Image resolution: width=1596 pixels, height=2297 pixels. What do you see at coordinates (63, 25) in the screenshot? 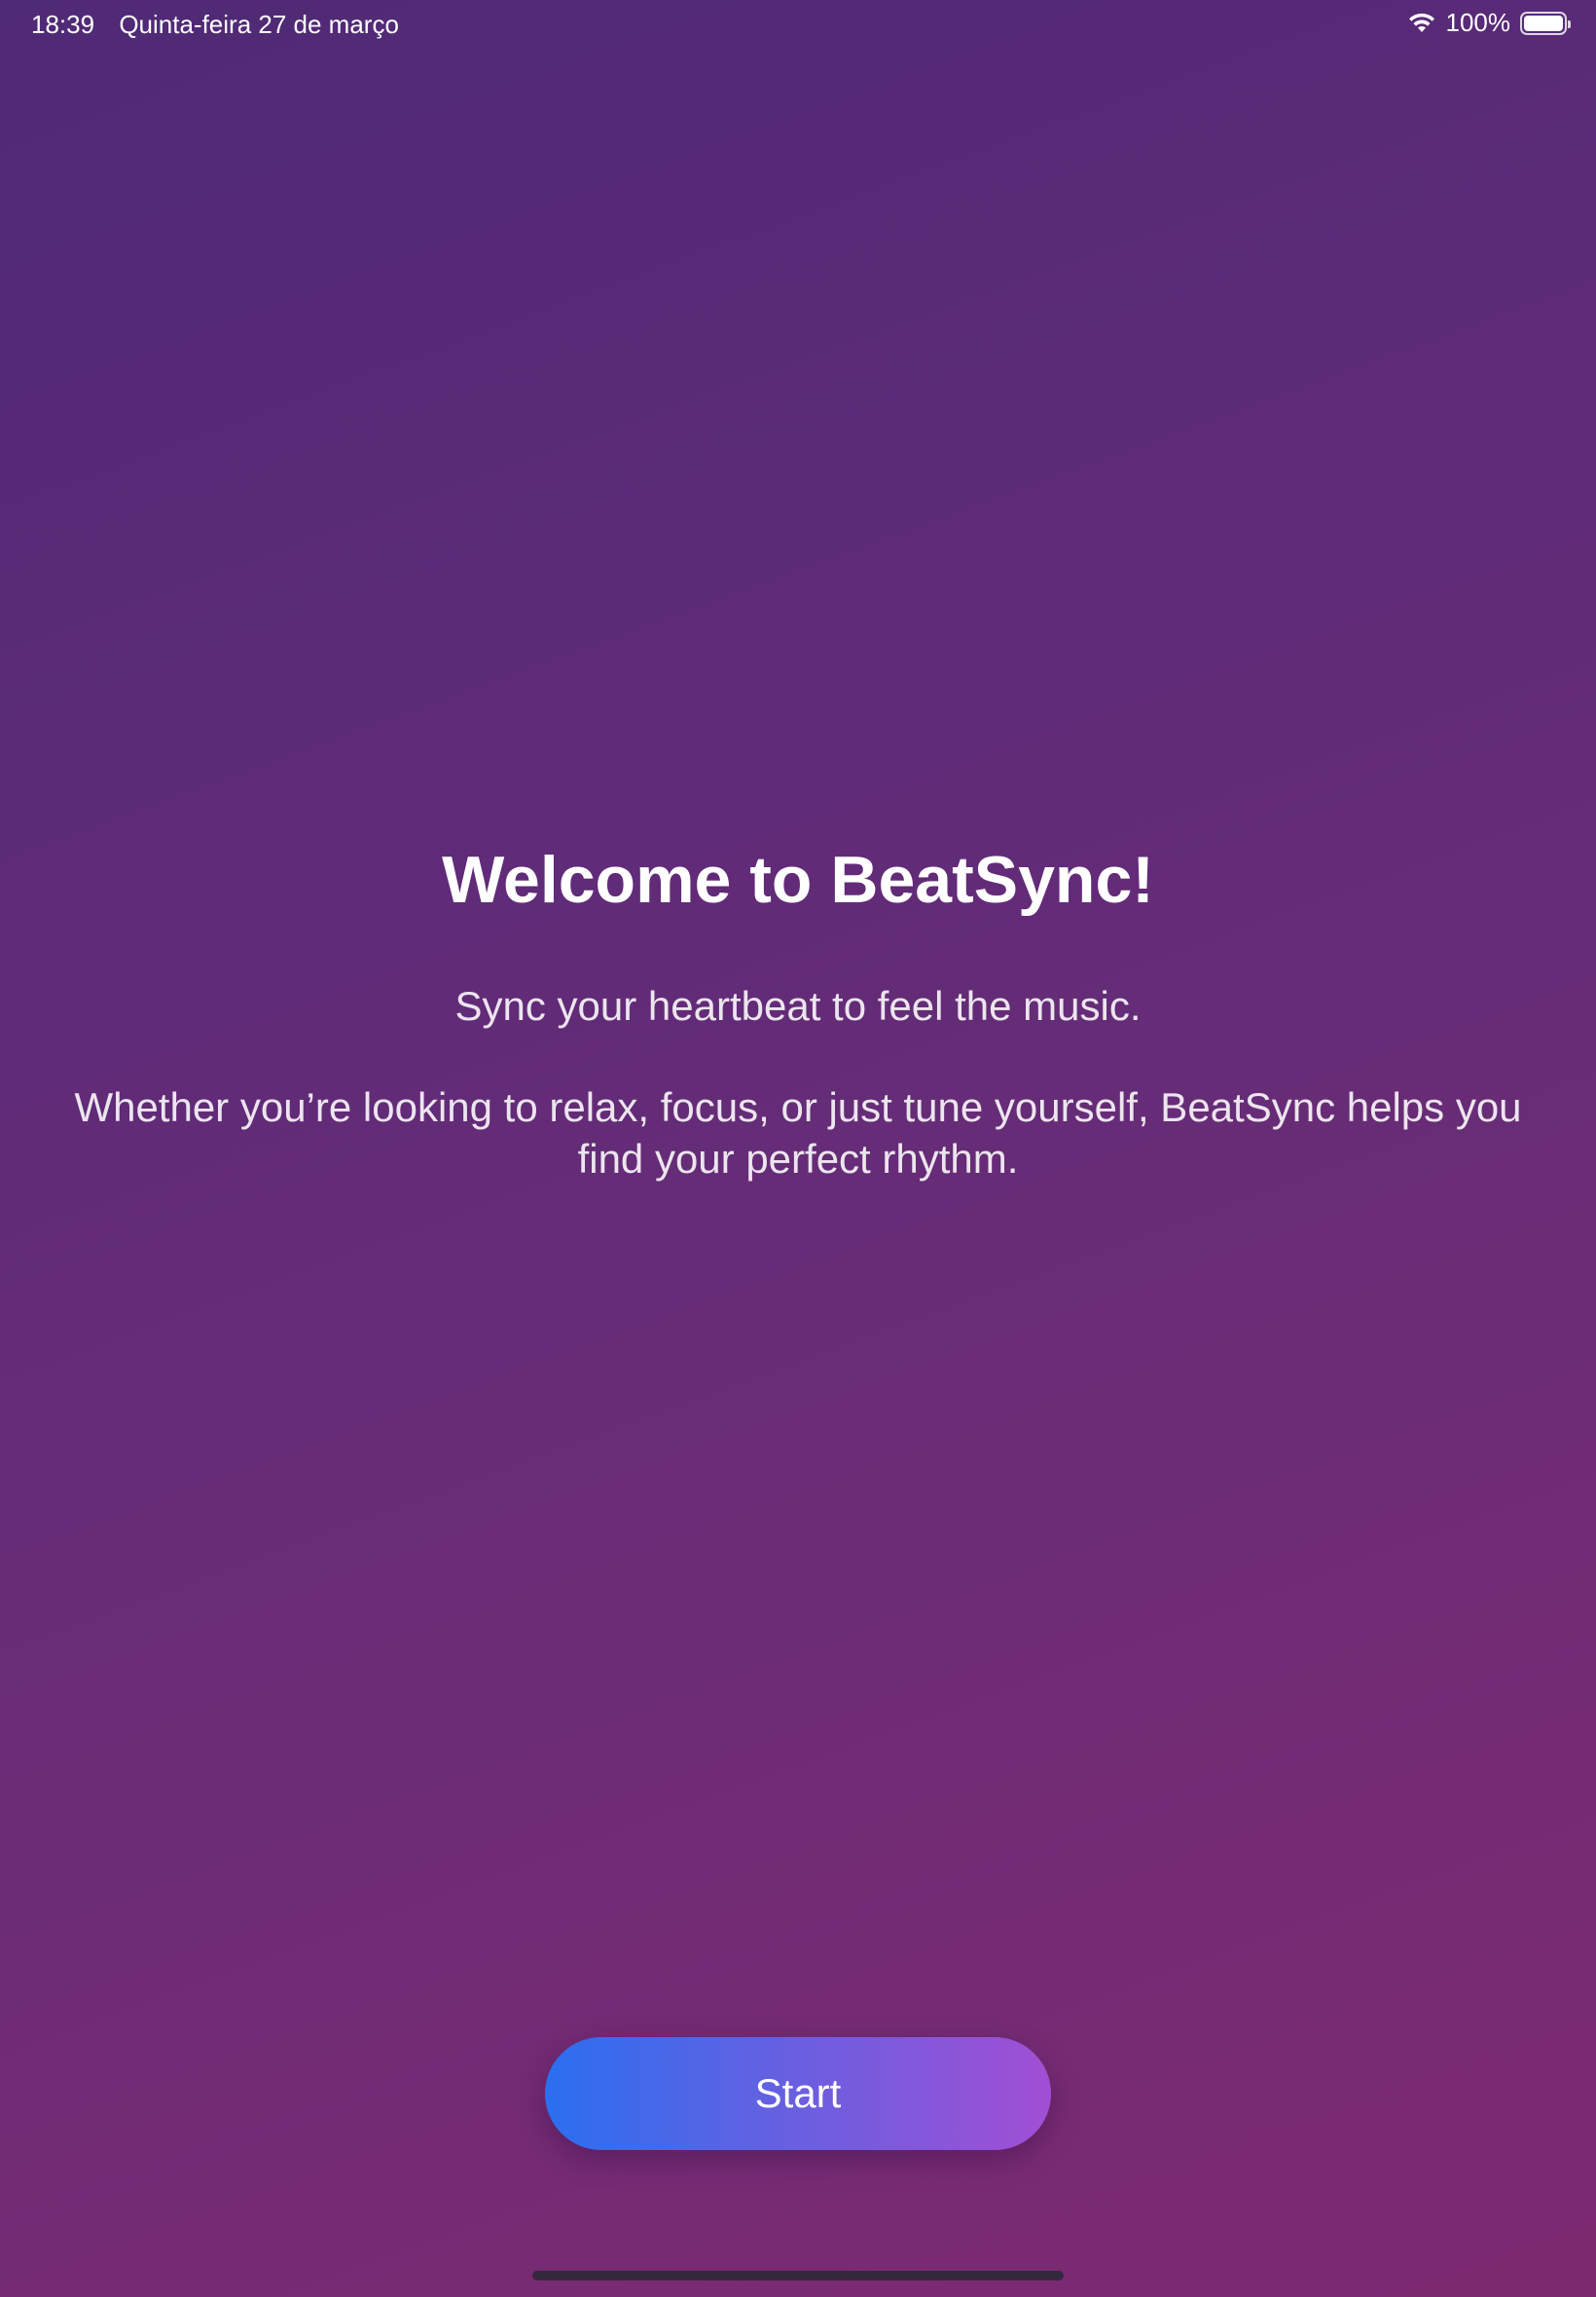
I see `status-time: 18:39` at bounding box center [63, 25].